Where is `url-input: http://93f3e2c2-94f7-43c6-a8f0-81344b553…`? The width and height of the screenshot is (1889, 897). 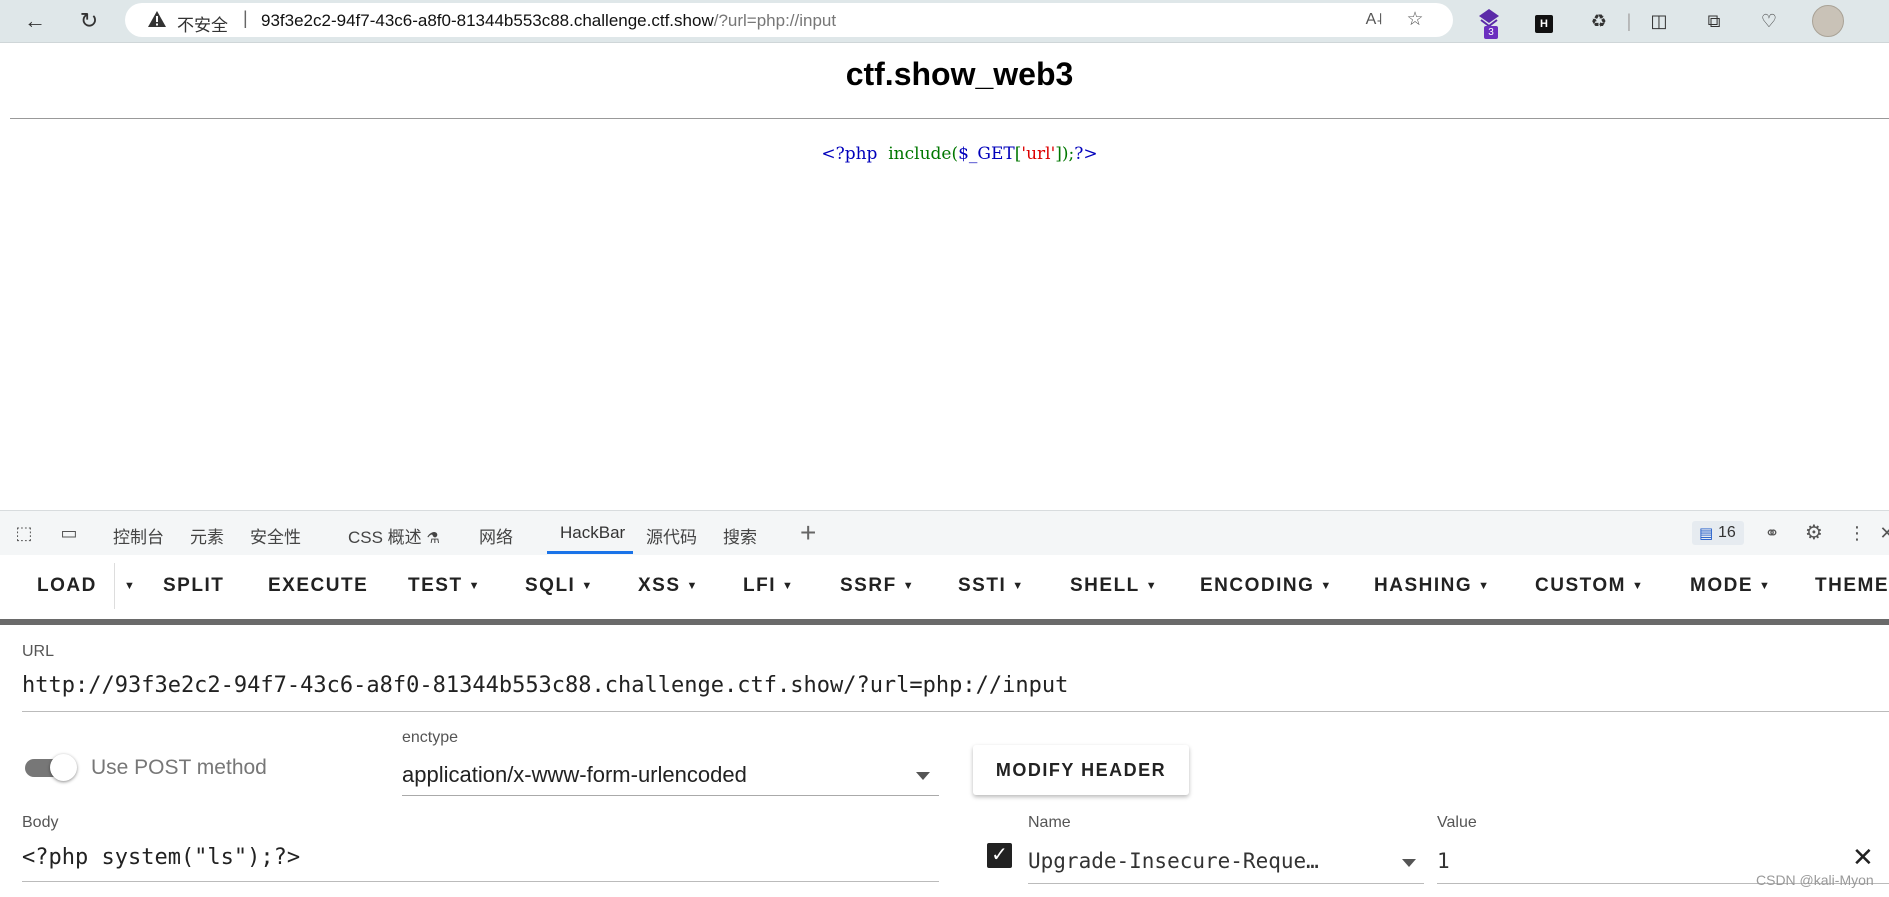
url-input: http://93f3e2c2-94f7-43c6-a8f0-81344b553… is located at coordinates (955, 692).